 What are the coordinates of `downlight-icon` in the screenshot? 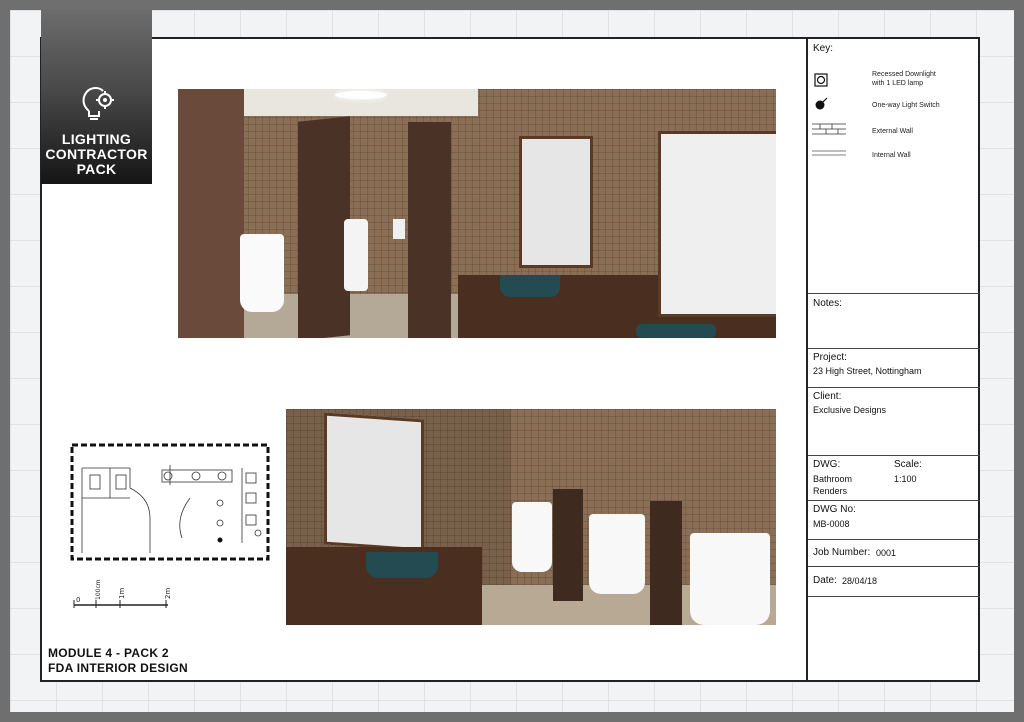 It's located at (821, 80).